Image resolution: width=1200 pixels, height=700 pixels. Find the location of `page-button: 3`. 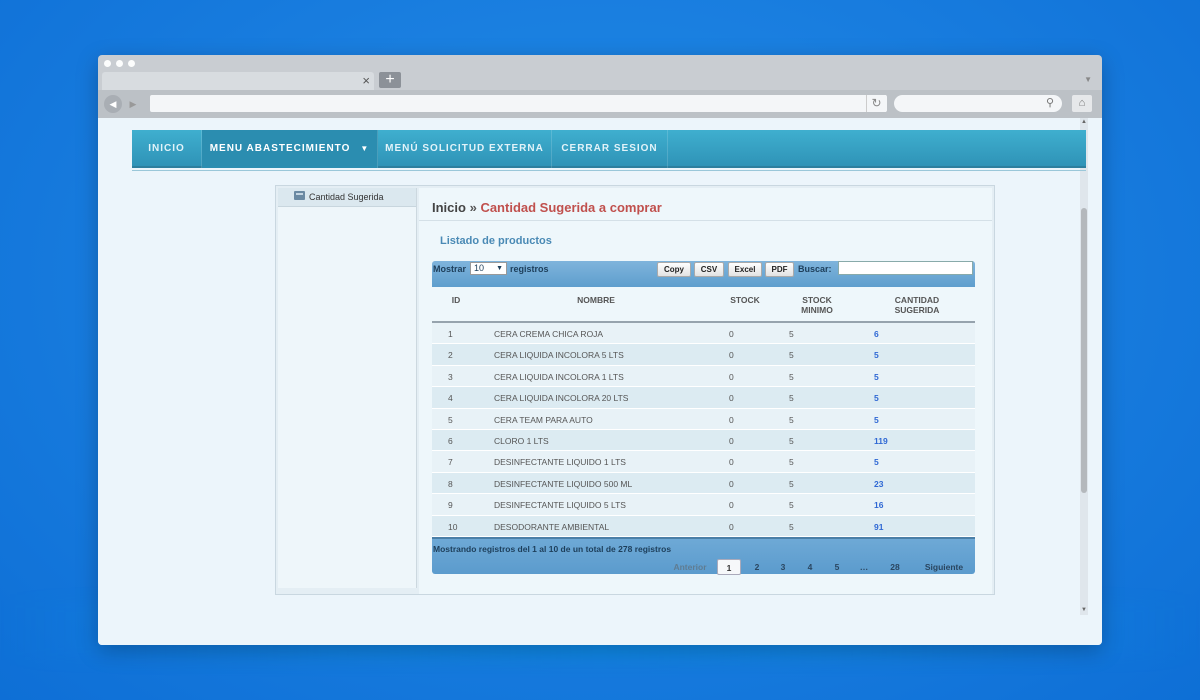

page-button: 3 is located at coordinates (783, 567).